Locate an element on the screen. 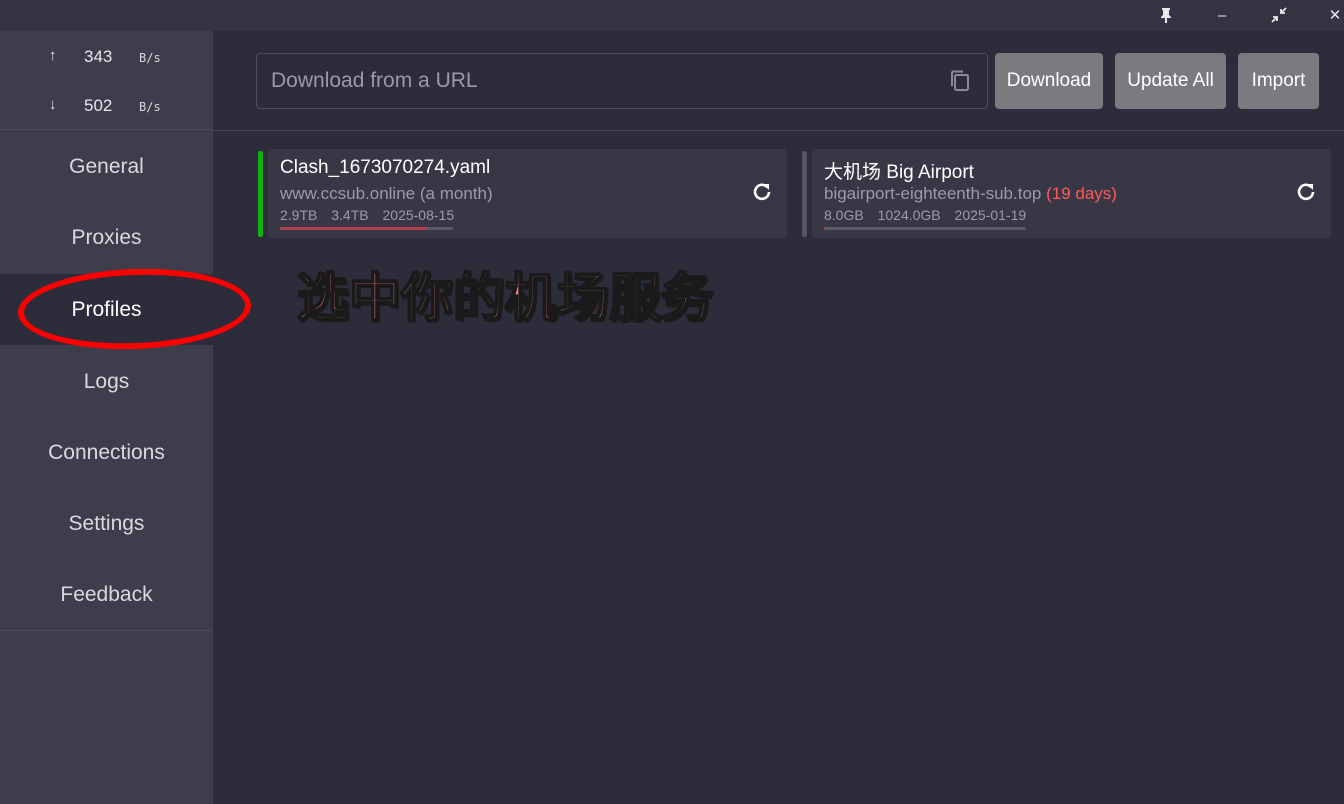  profile-meta: 8.0GB 1024.0GB 2025-01-19 is located at coordinates (930, 215).